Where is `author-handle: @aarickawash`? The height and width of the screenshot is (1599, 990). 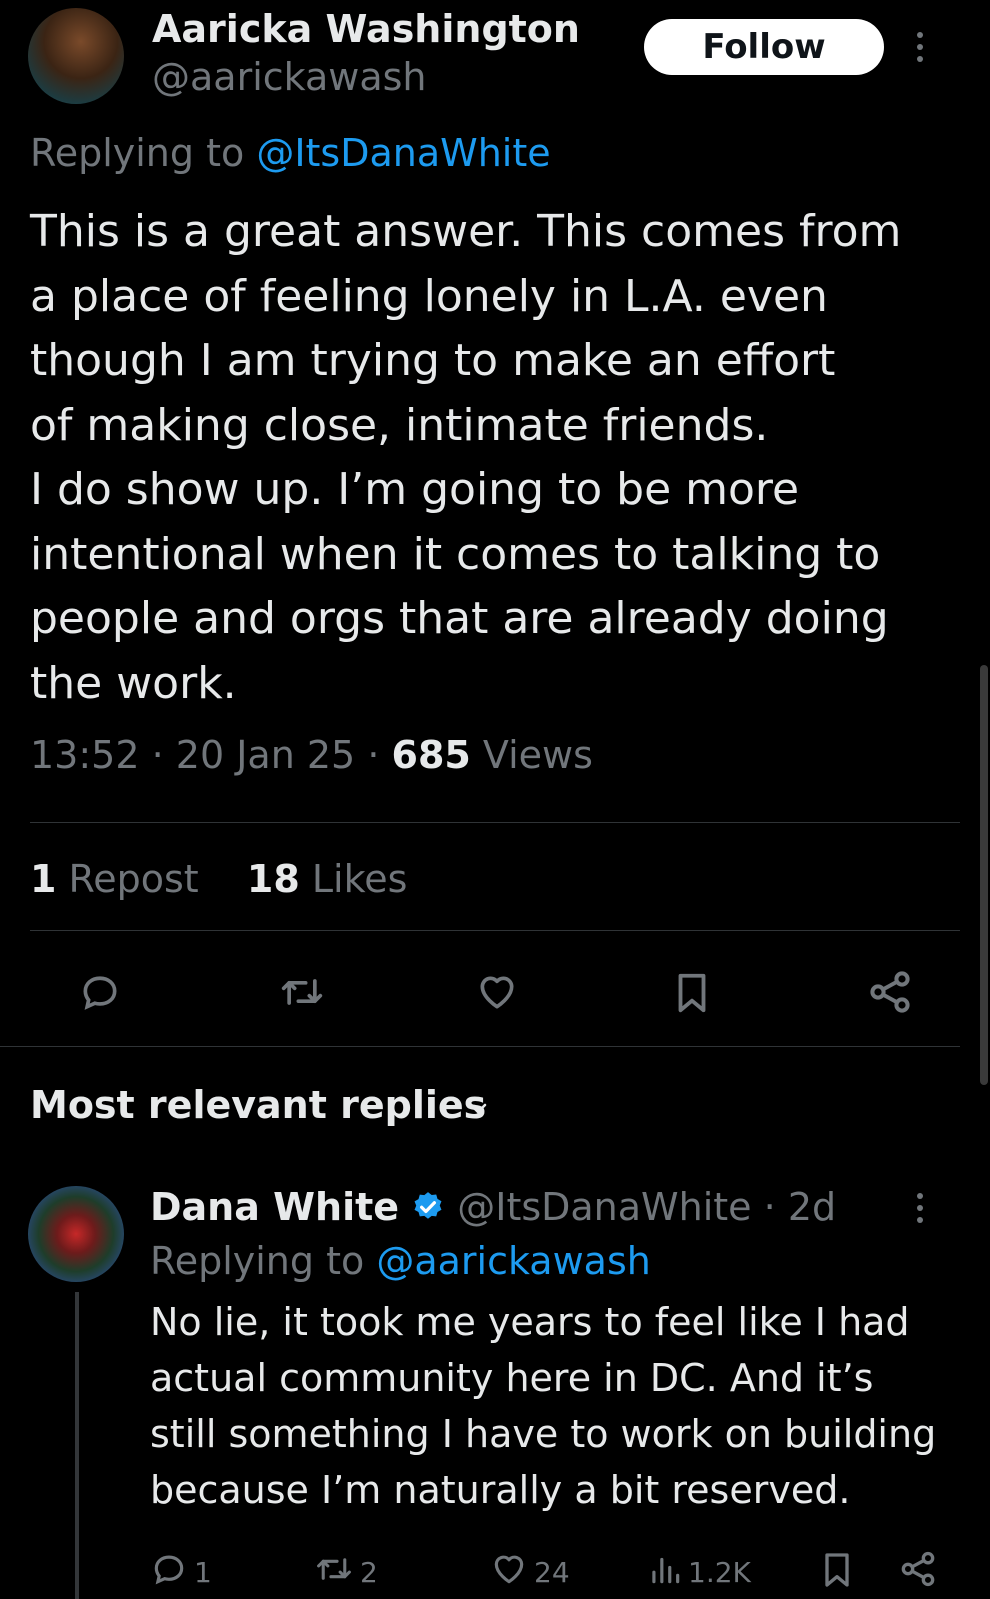 author-handle: @aarickawash is located at coordinates (289, 77).